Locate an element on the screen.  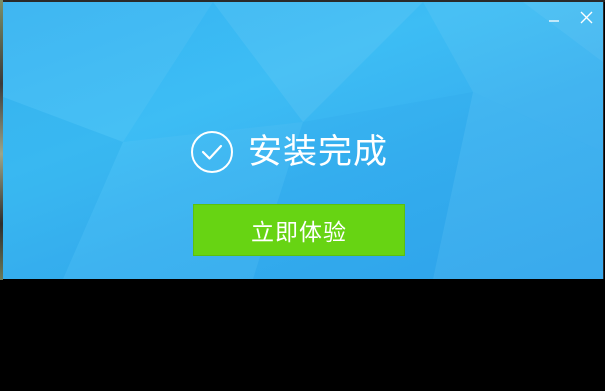
status-row: 安装完成 is located at coordinates (289, 152).